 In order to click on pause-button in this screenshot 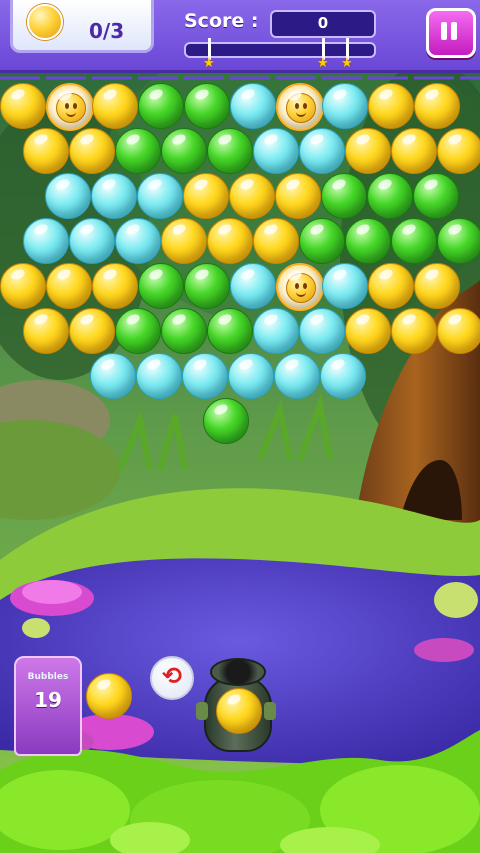, I will do `click(451, 33)`.